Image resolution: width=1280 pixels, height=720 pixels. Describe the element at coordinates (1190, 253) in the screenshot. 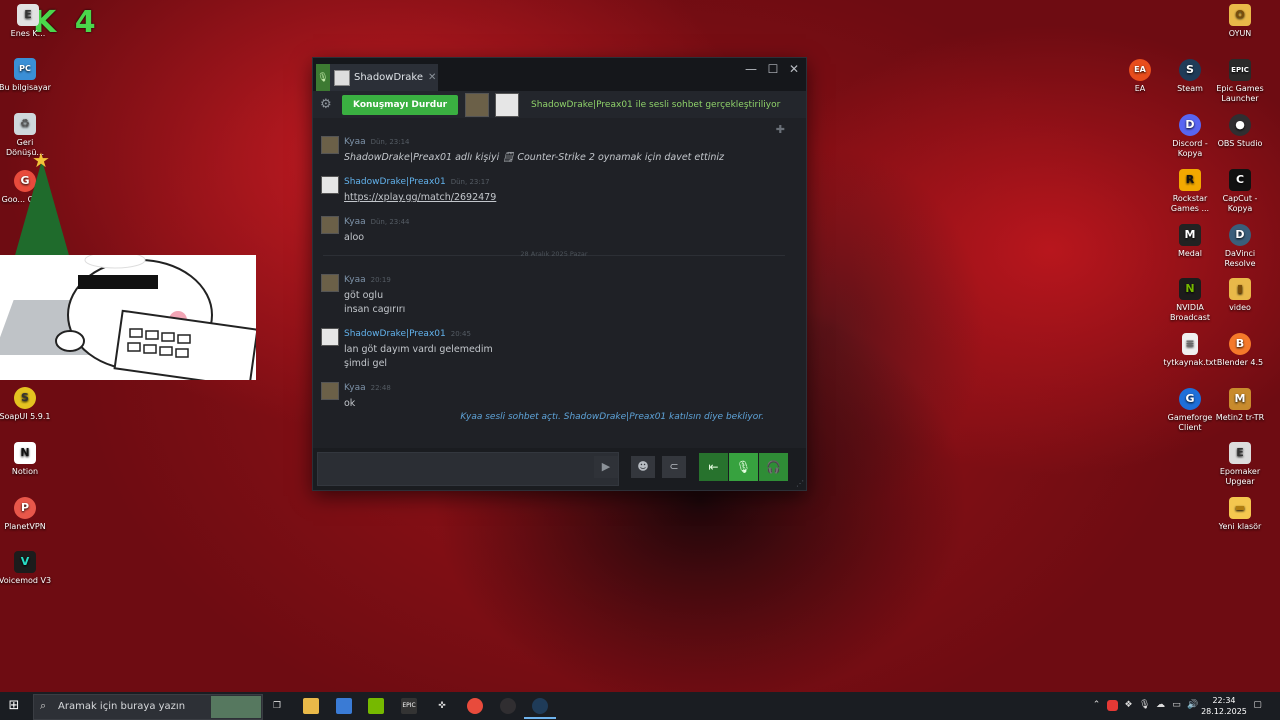

I see `desktop-icon-label: Medal` at that location.